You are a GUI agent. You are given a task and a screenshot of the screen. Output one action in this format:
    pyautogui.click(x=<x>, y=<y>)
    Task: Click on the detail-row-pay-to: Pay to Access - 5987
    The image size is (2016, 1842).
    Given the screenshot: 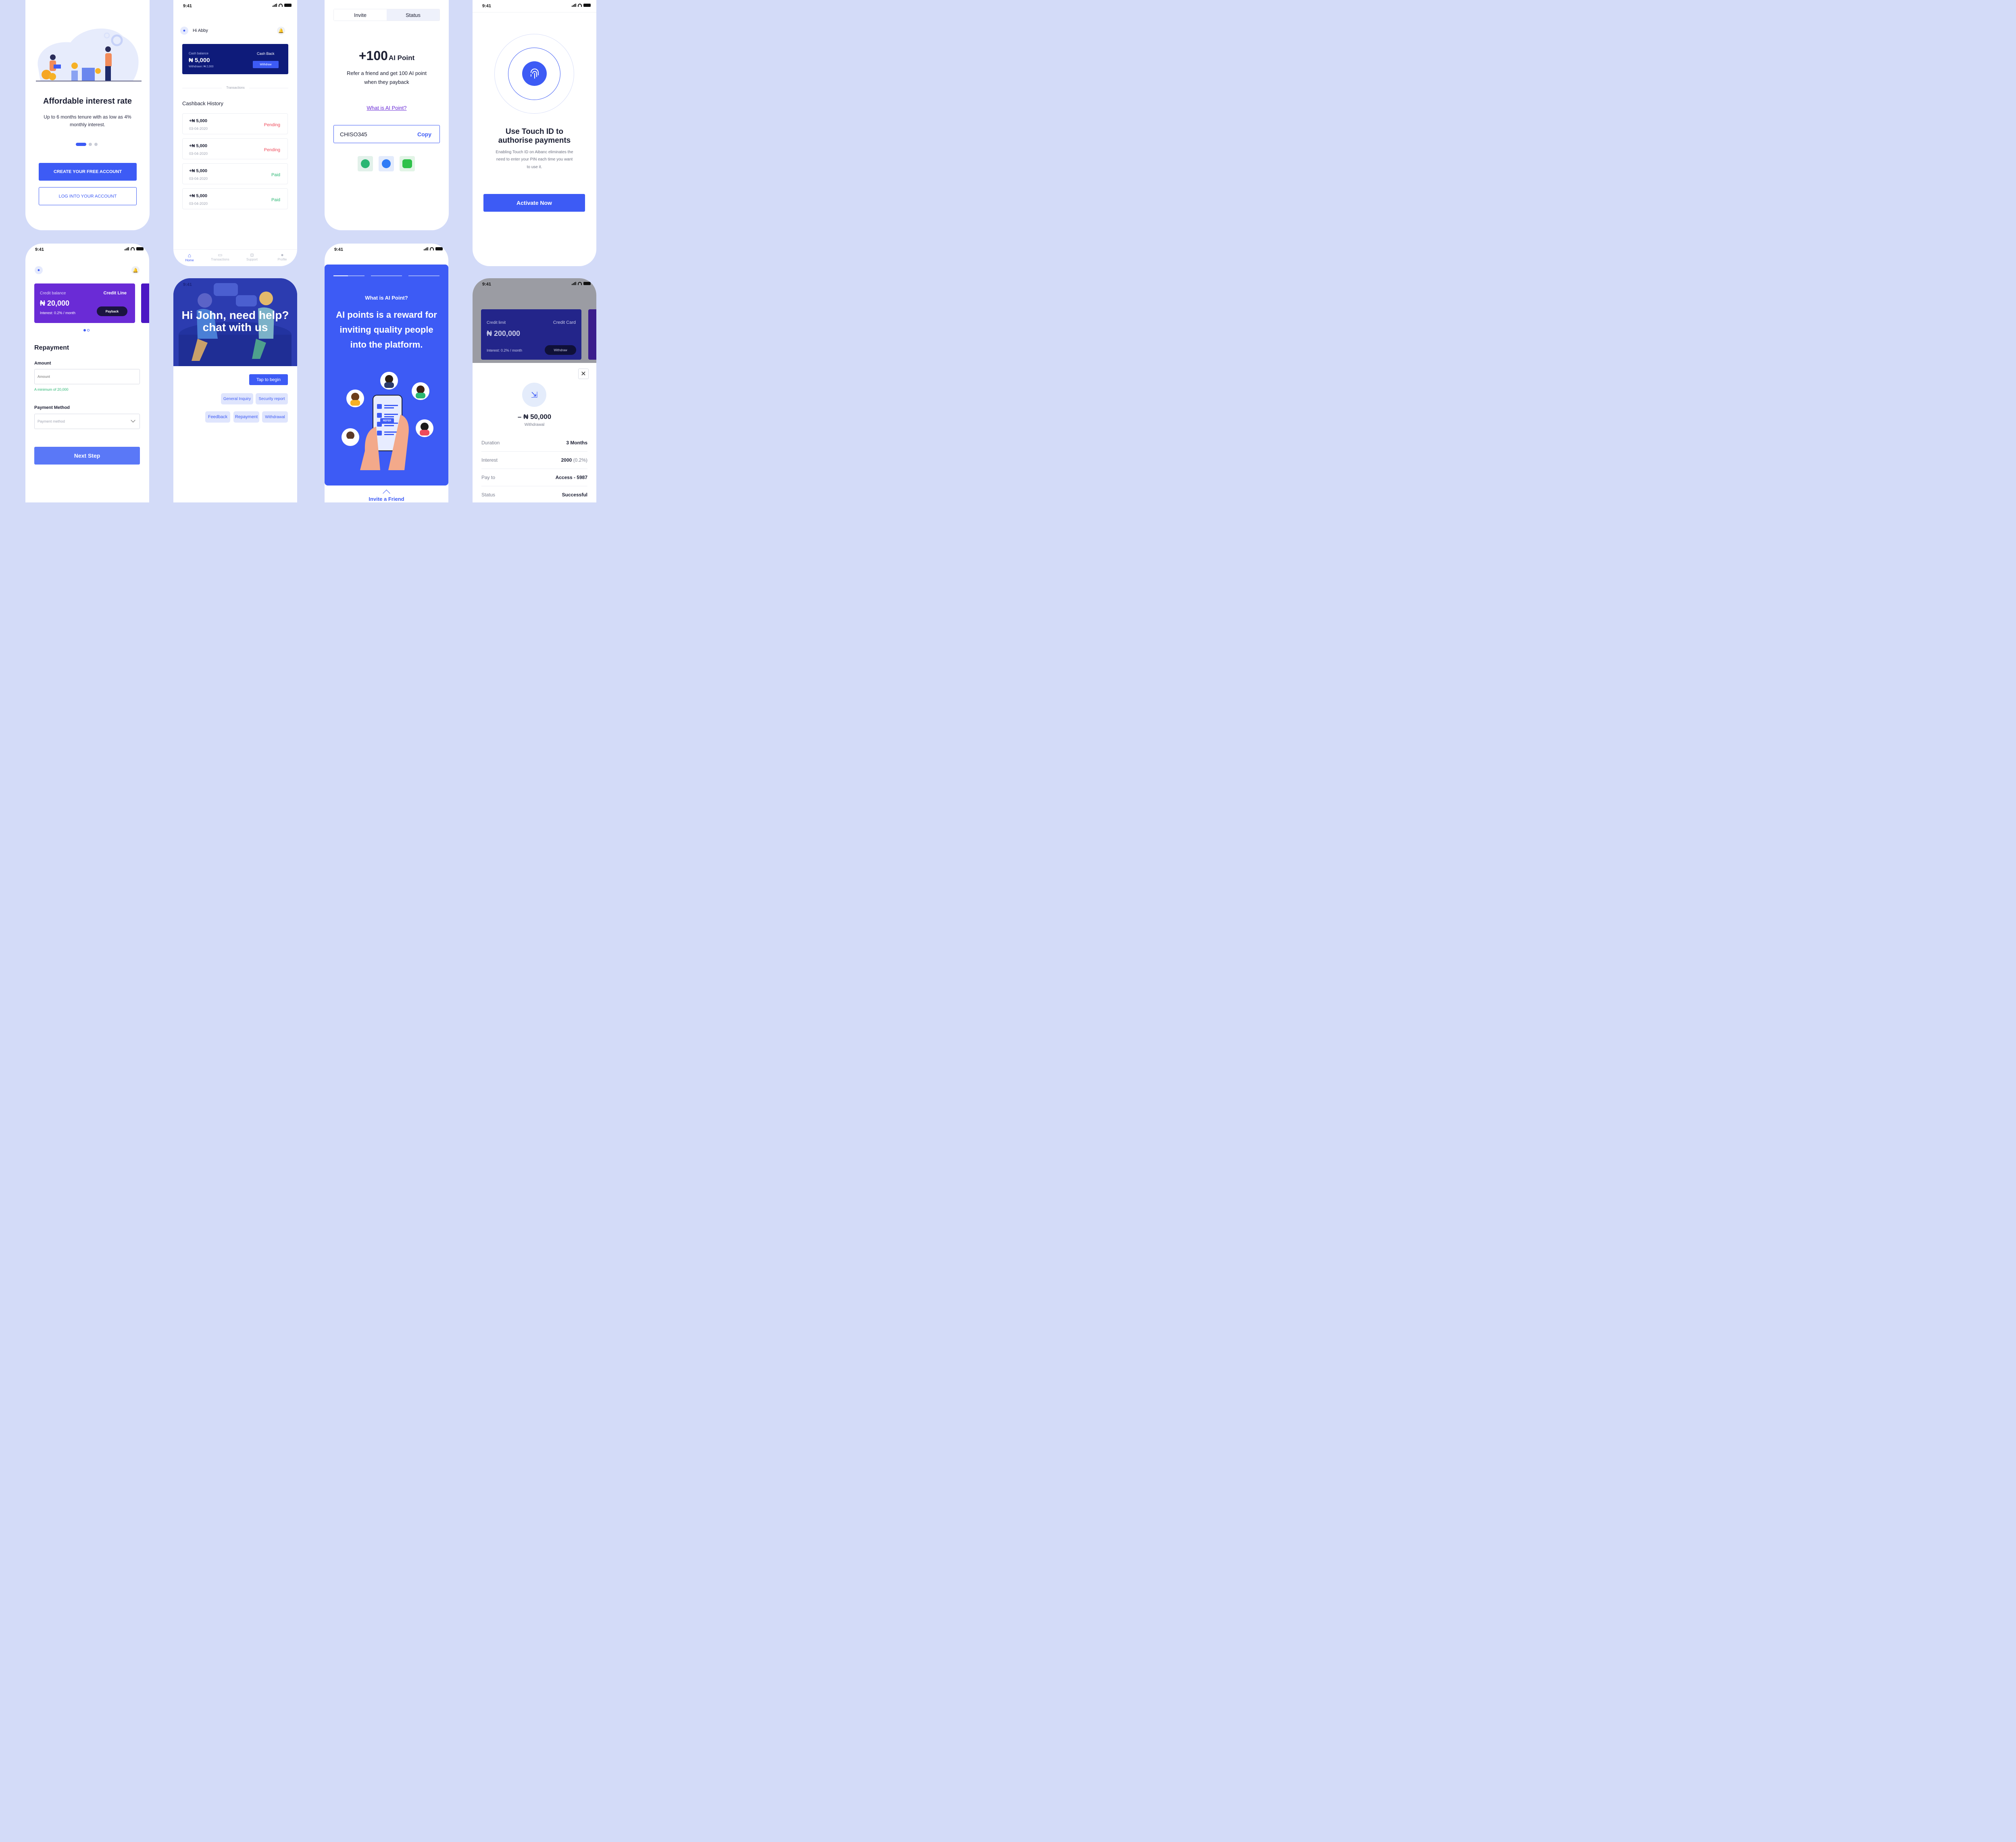 What is the action you would take?
    pyautogui.click(x=534, y=478)
    